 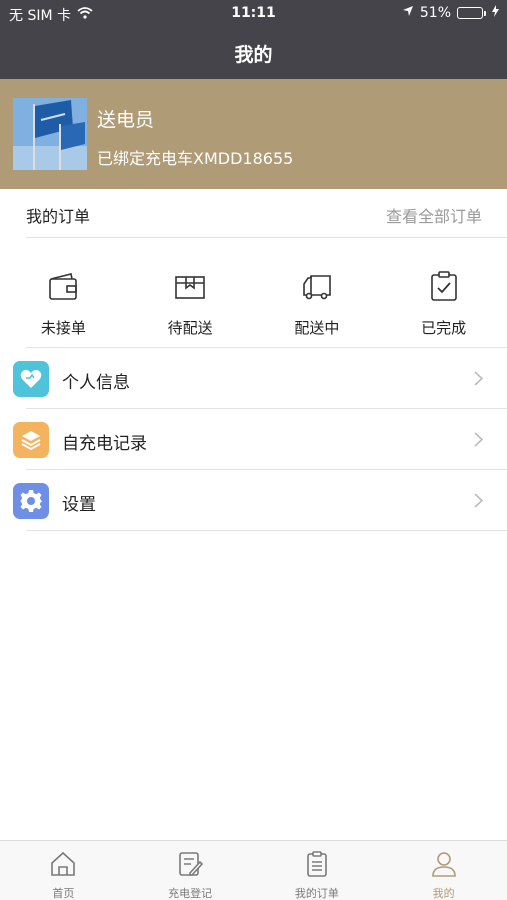 I want to click on order-status-unaccepted: 未接单, so click(x=63, y=293).